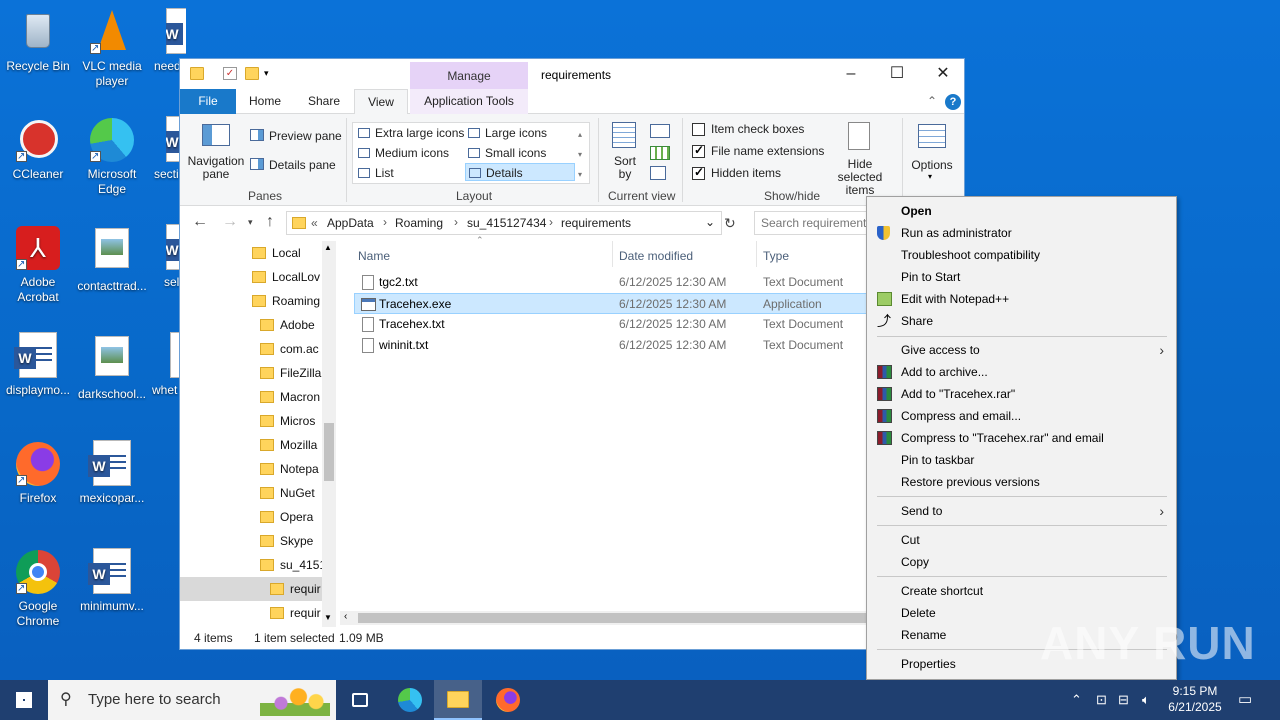 This screenshot has height=720, width=1280. I want to click on start-button, so click(24, 700).